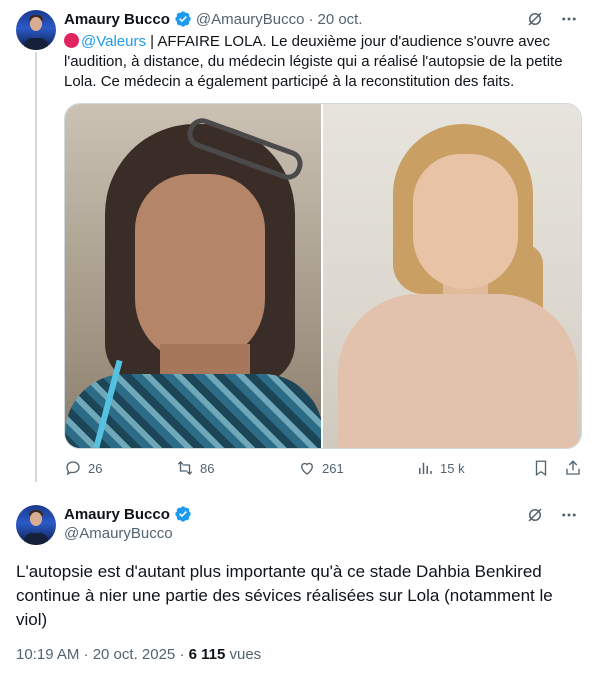 Image resolution: width=595 pixels, height=674 pixels. I want to click on mention-link: @Valeurs, so click(113, 41).